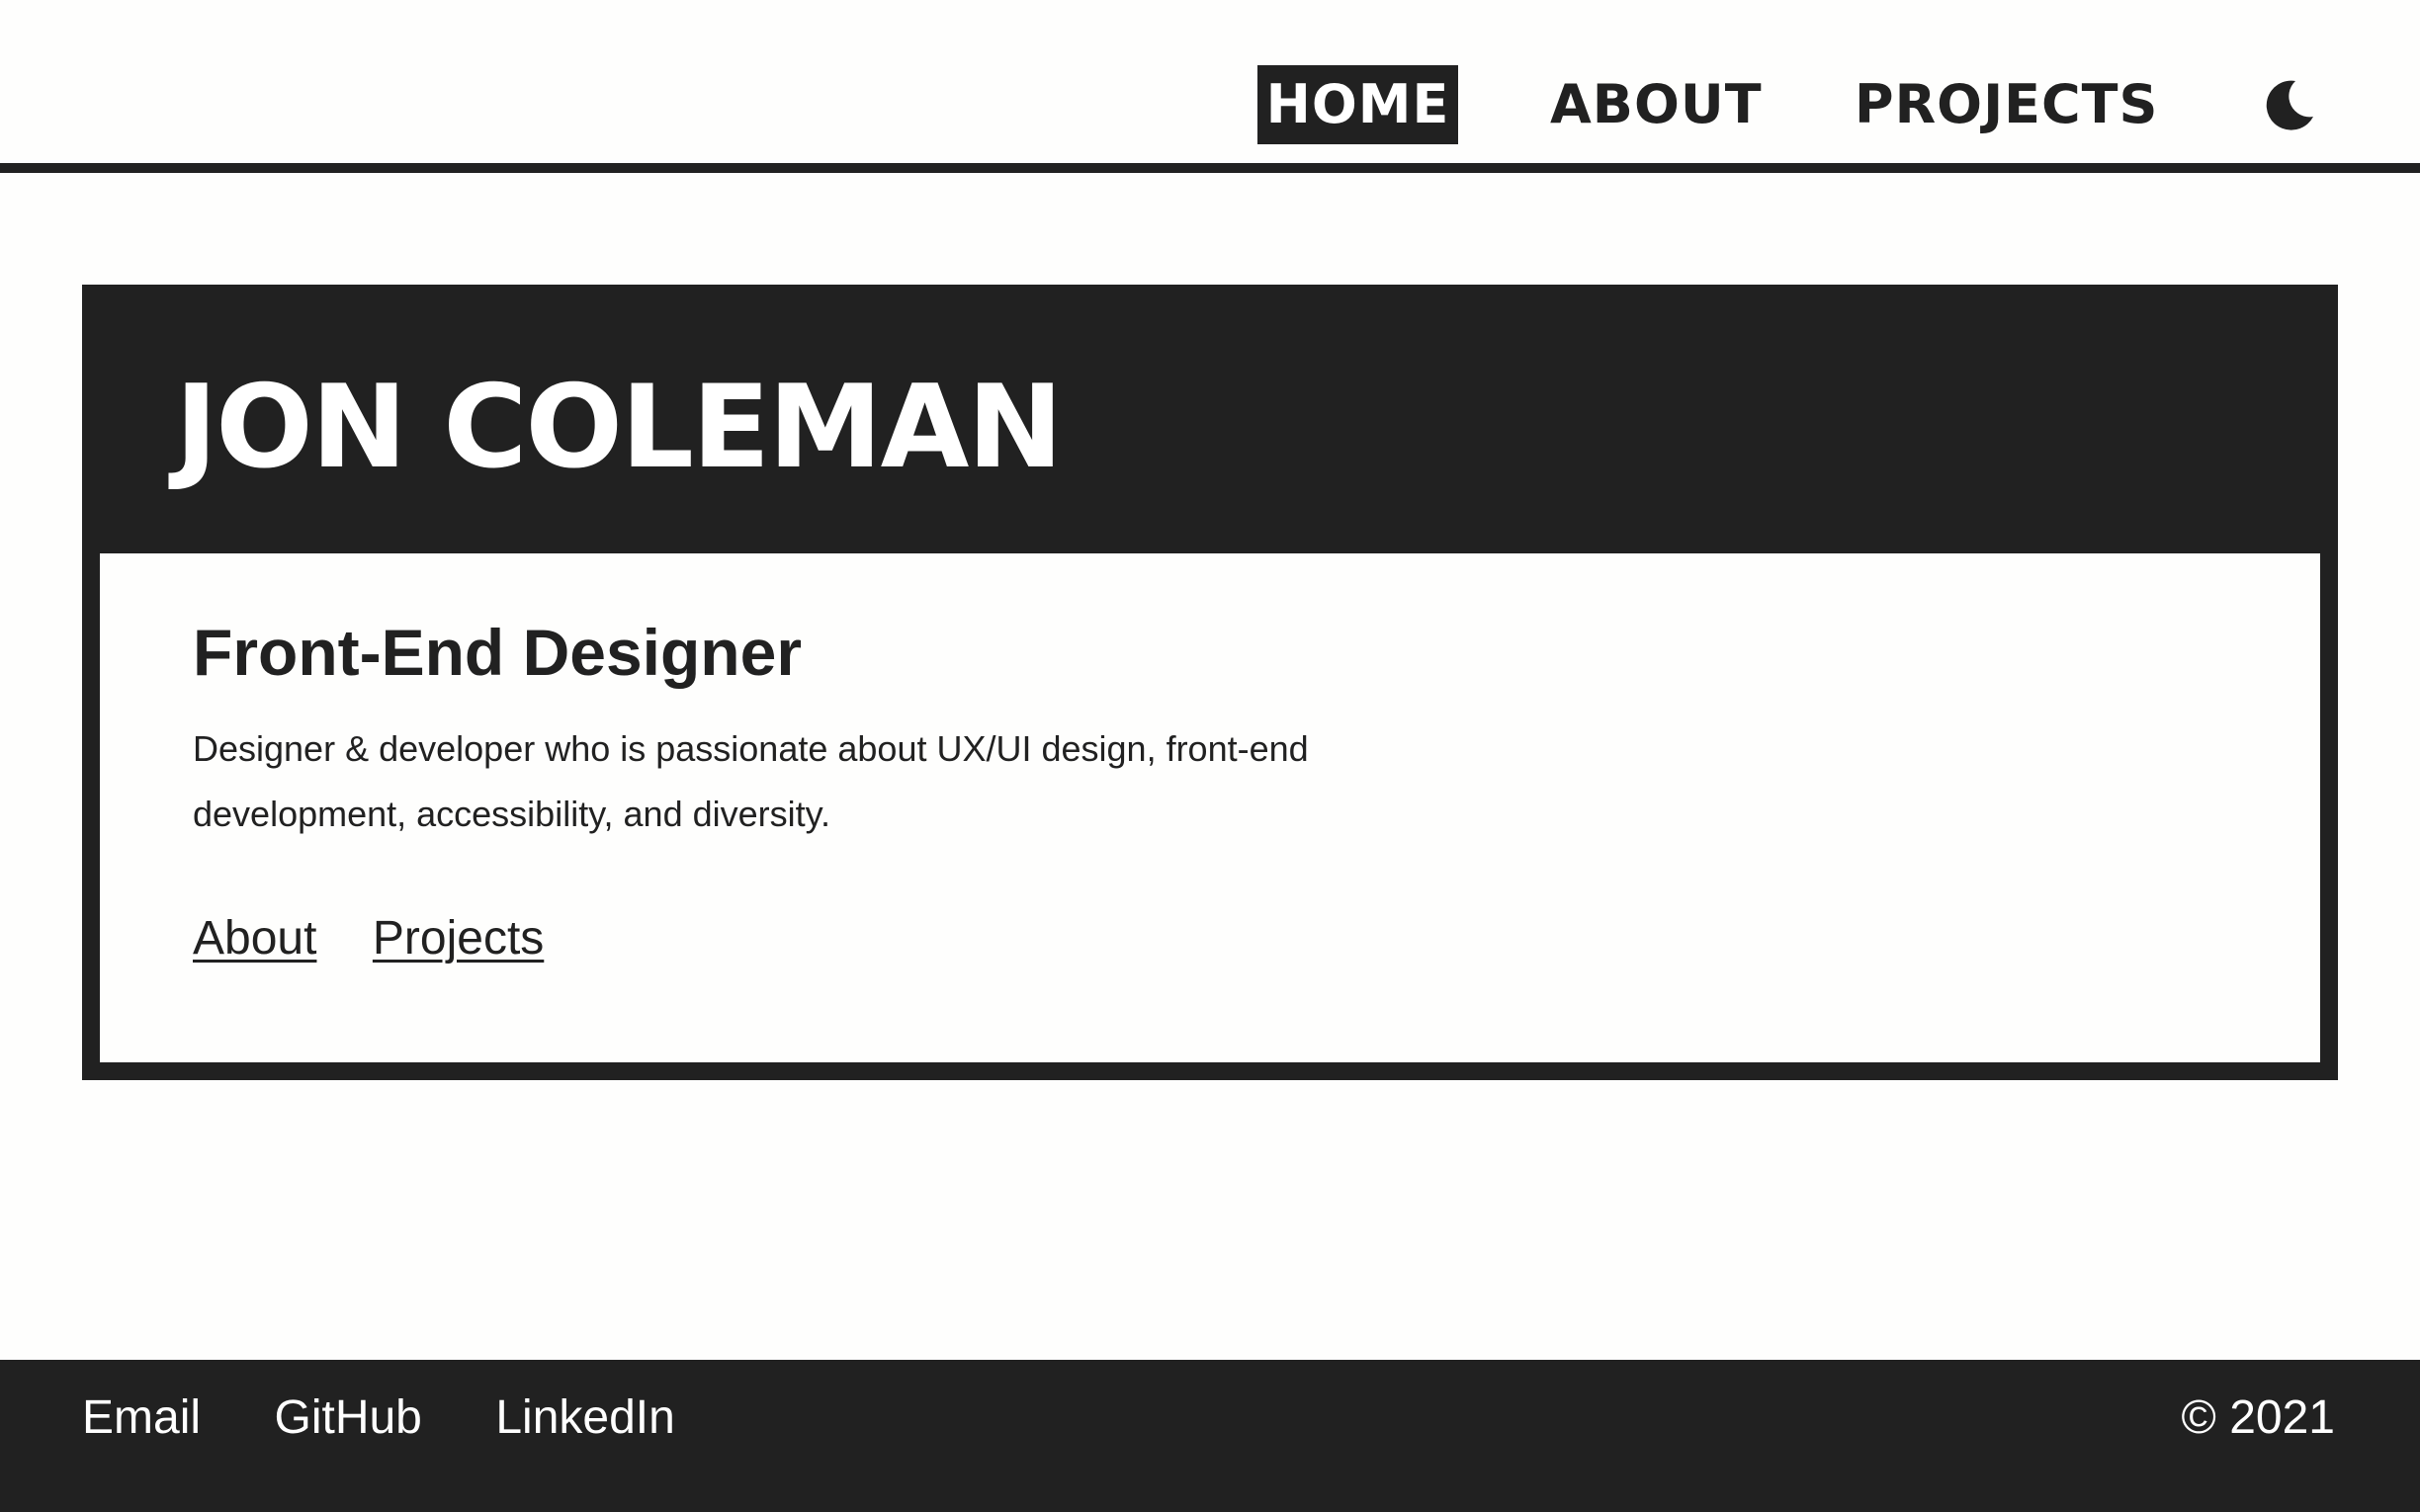 This screenshot has width=2420, height=1512. I want to click on moon-icon, so click(2290, 105).